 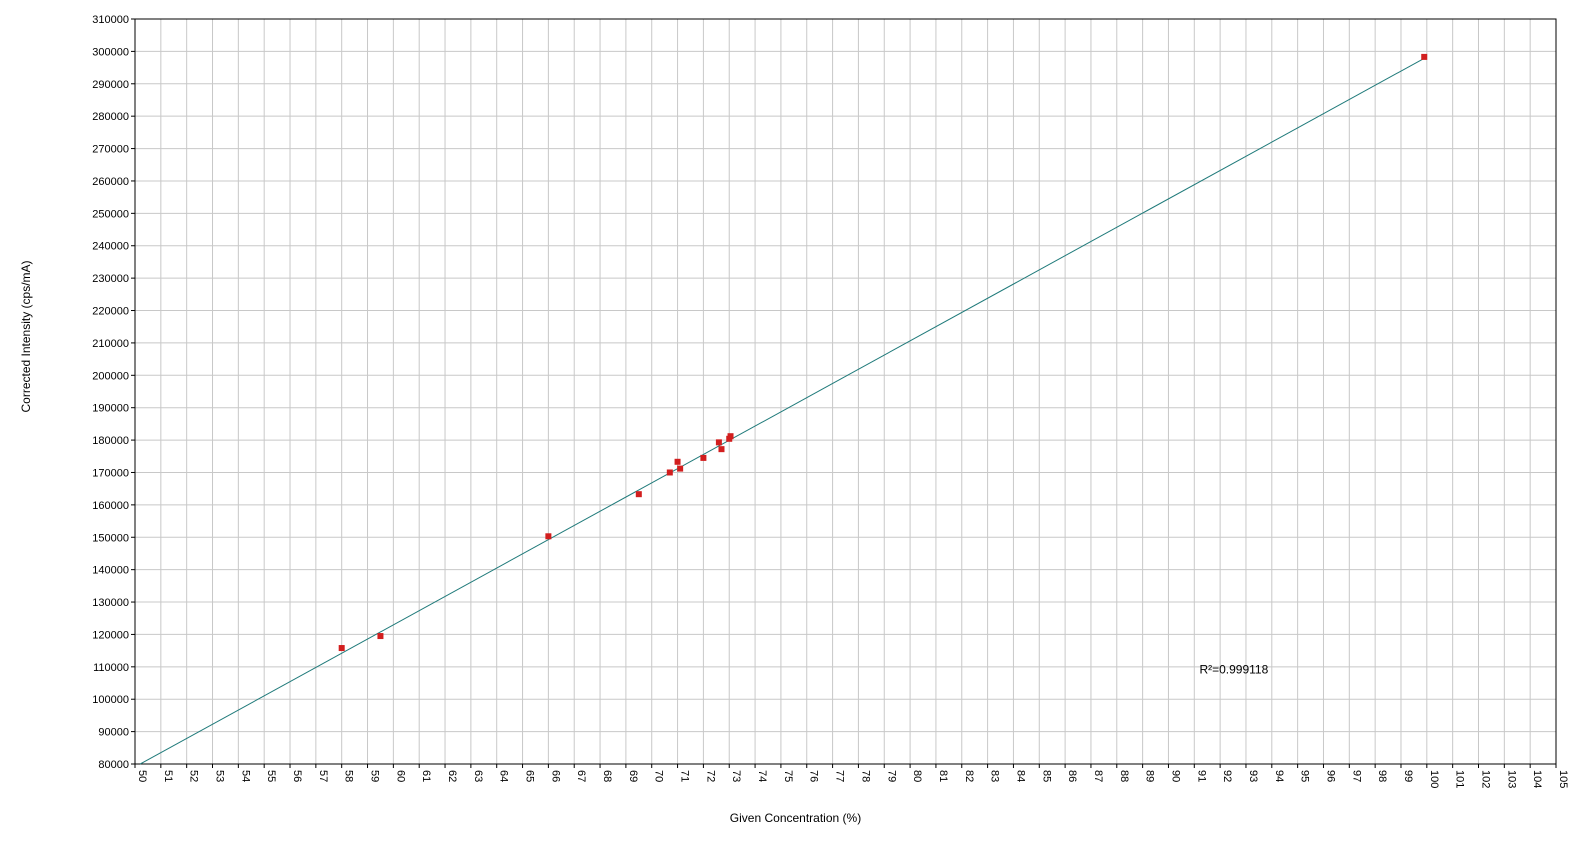 I want to click on x-tick-label: 75, so click(x=788, y=776).